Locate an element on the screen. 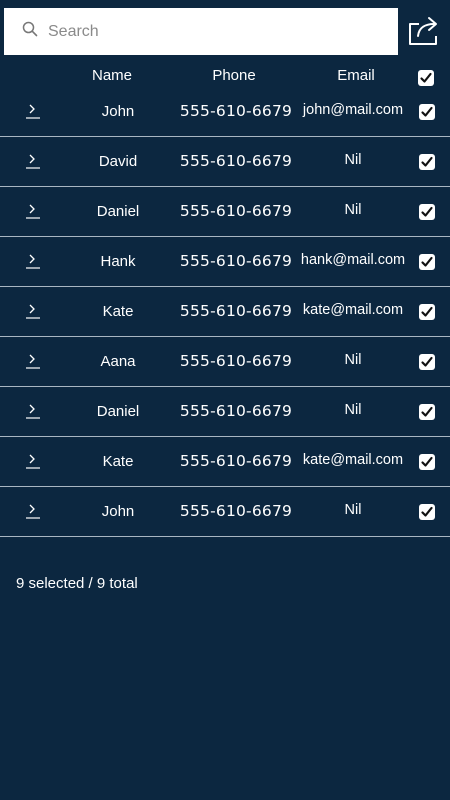  contact-name: David is located at coordinates (118, 161).